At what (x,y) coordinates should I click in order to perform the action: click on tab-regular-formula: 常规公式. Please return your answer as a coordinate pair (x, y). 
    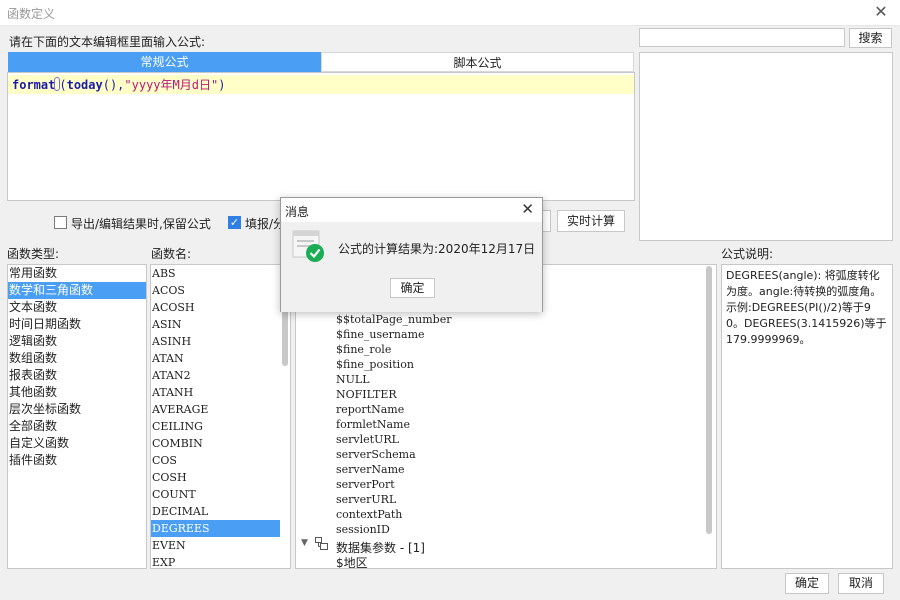
    Looking at the image, I should click on (164, 62).